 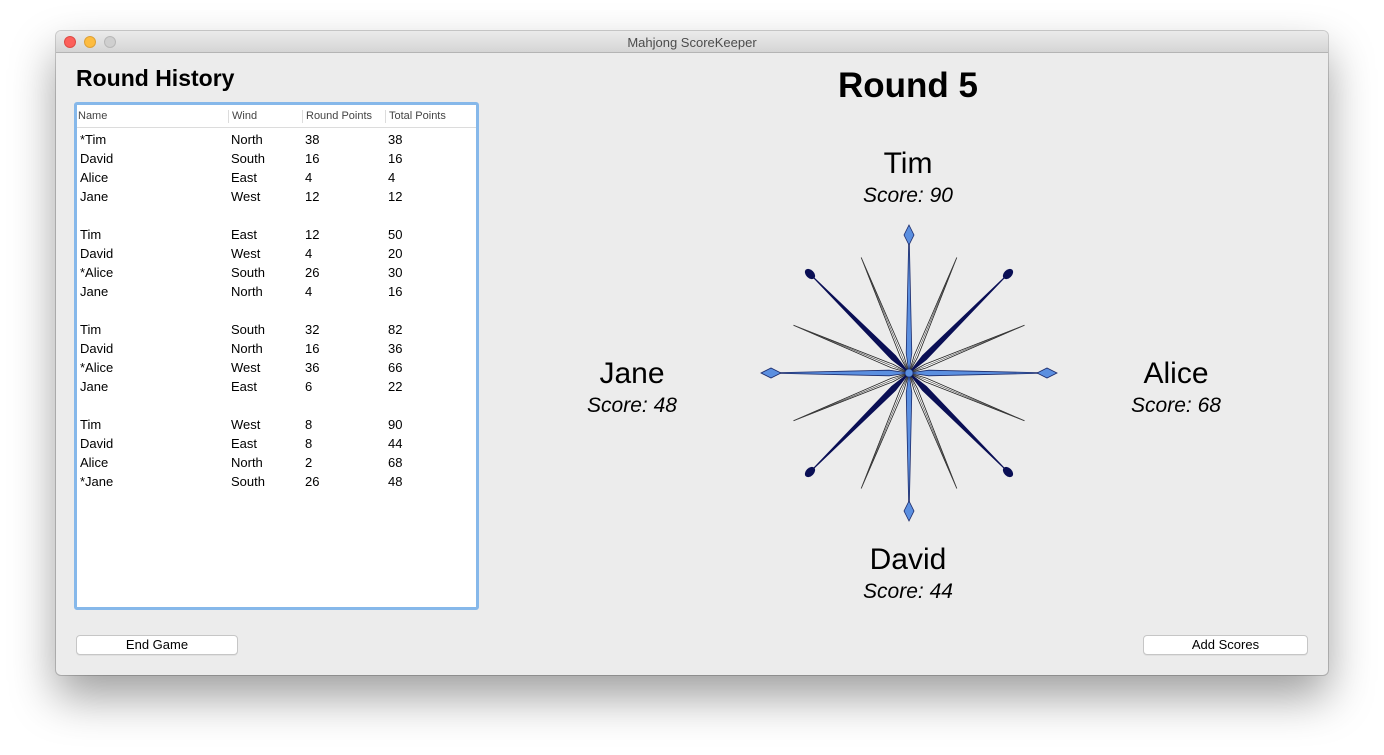 What do you see at coordinates (395, 367) in the screenshot?
I see `cell-total-points: 66` at bounding box center [395, 367].